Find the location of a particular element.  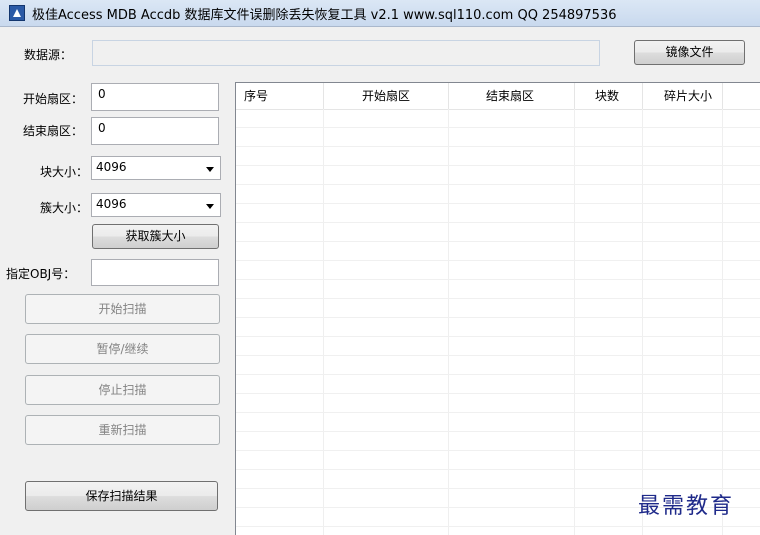

column-header-start-sector: 开始扇区 is located at coordinates (386, 96).